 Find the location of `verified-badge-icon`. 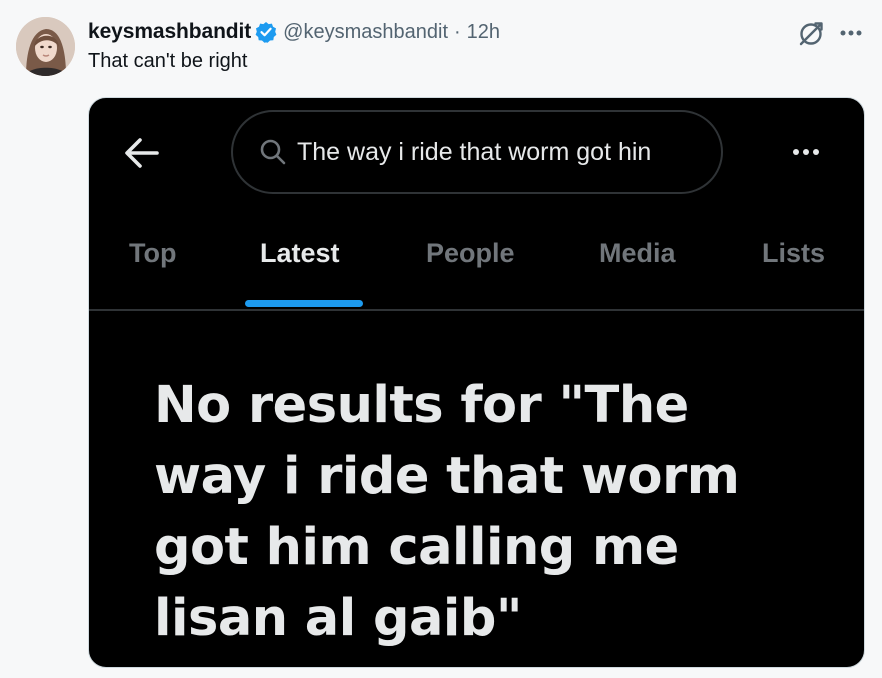

verified-badge-icon is located at coordinates (266, 32).